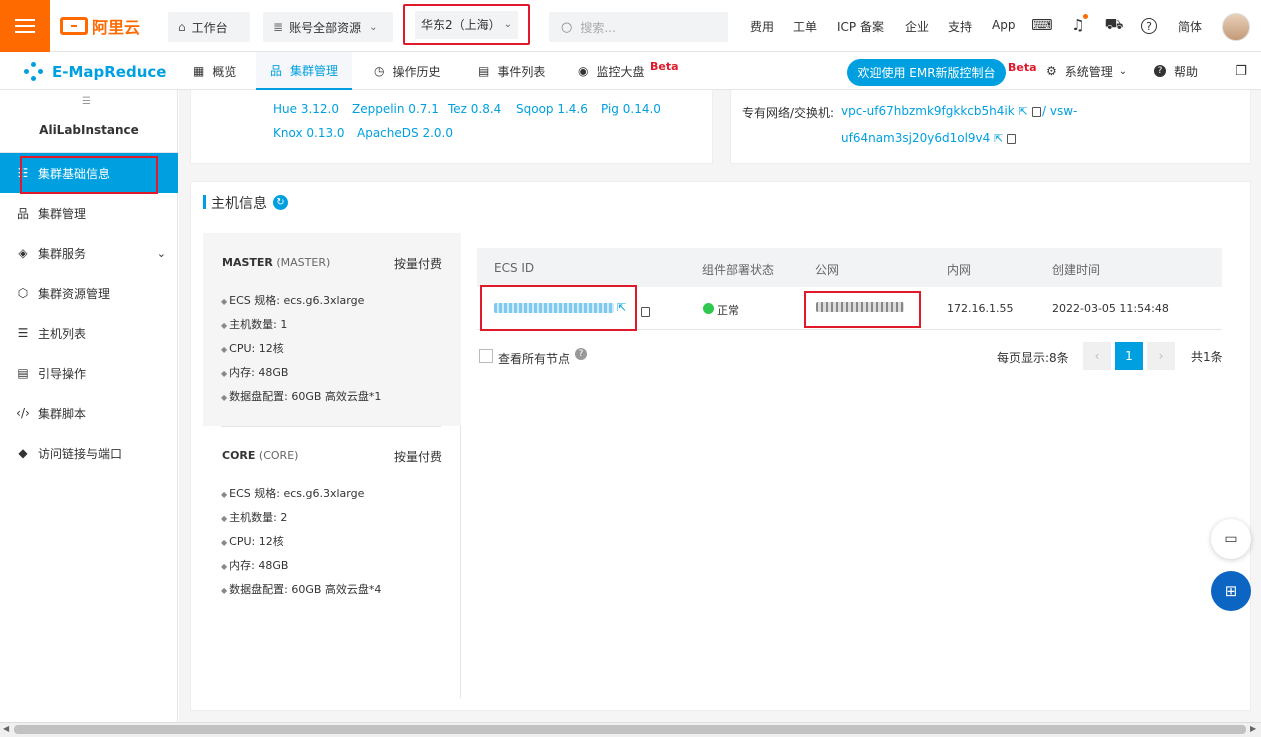 The height and width of the screenshot is (737, 1261). I want to click on spec-text: 主机数量: 1, so click(258, 324).